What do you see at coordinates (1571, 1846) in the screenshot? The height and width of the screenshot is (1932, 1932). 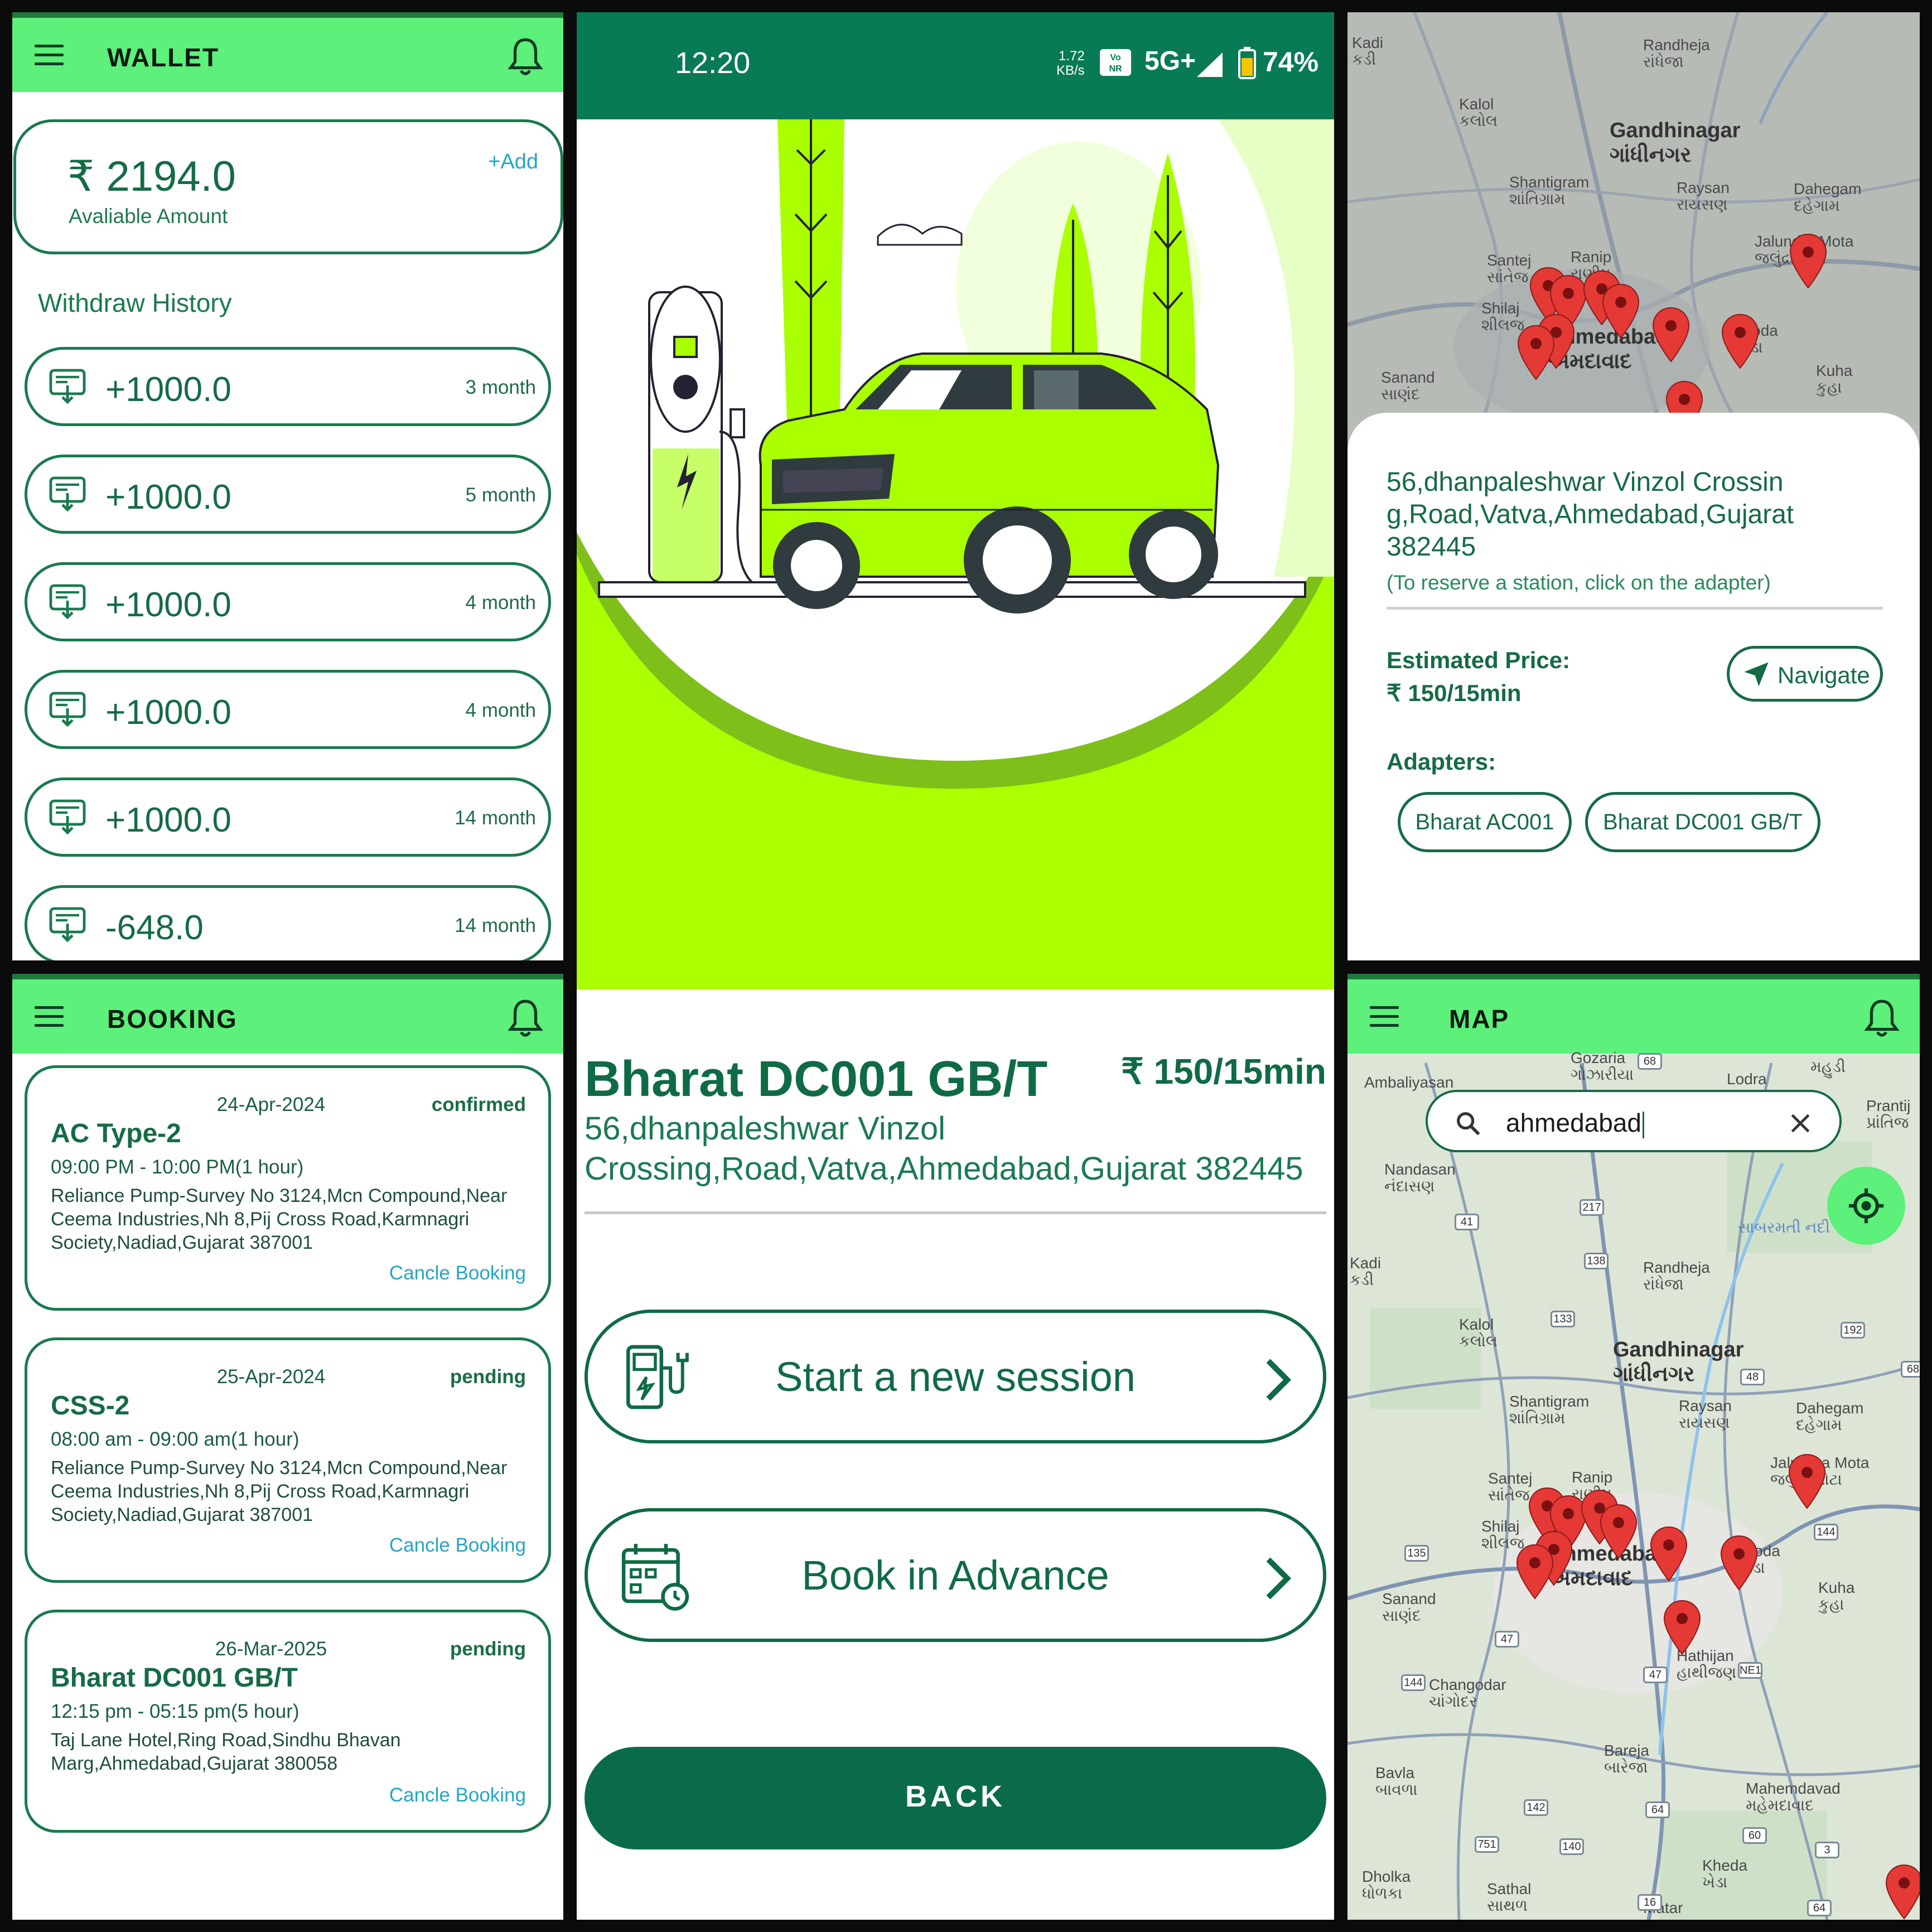 I see `road-shield: 140` at bounding box center [1571, 1846].